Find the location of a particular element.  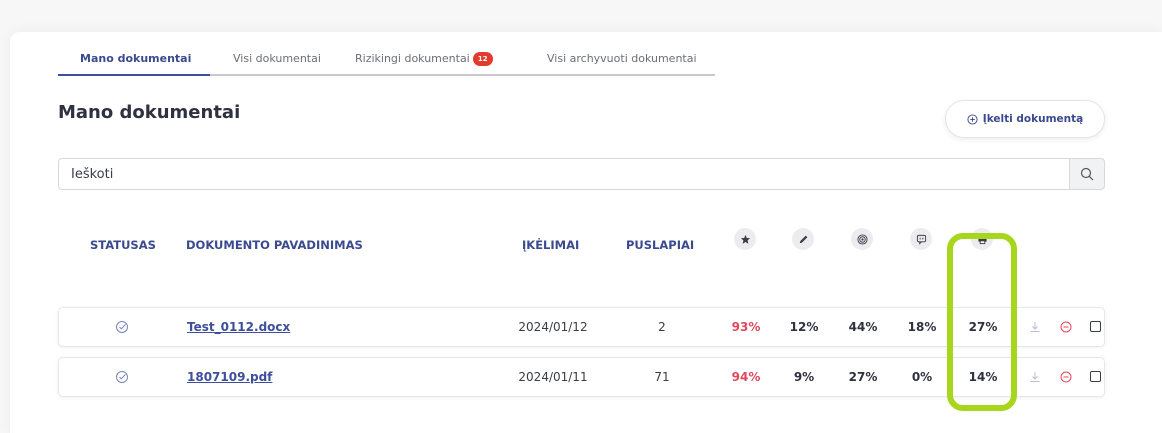

target-icon is located at coordinates (862, 239).